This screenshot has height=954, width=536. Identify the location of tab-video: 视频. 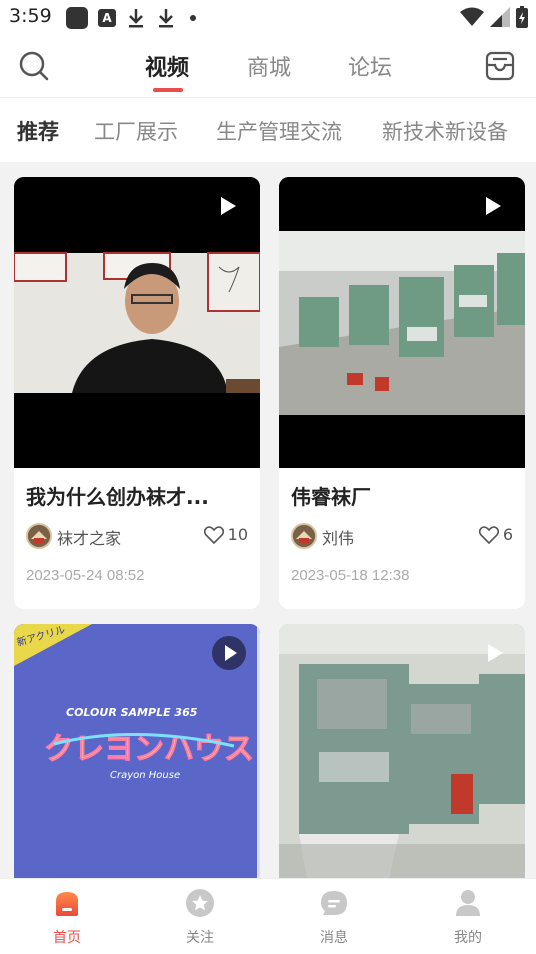
(167, 66).